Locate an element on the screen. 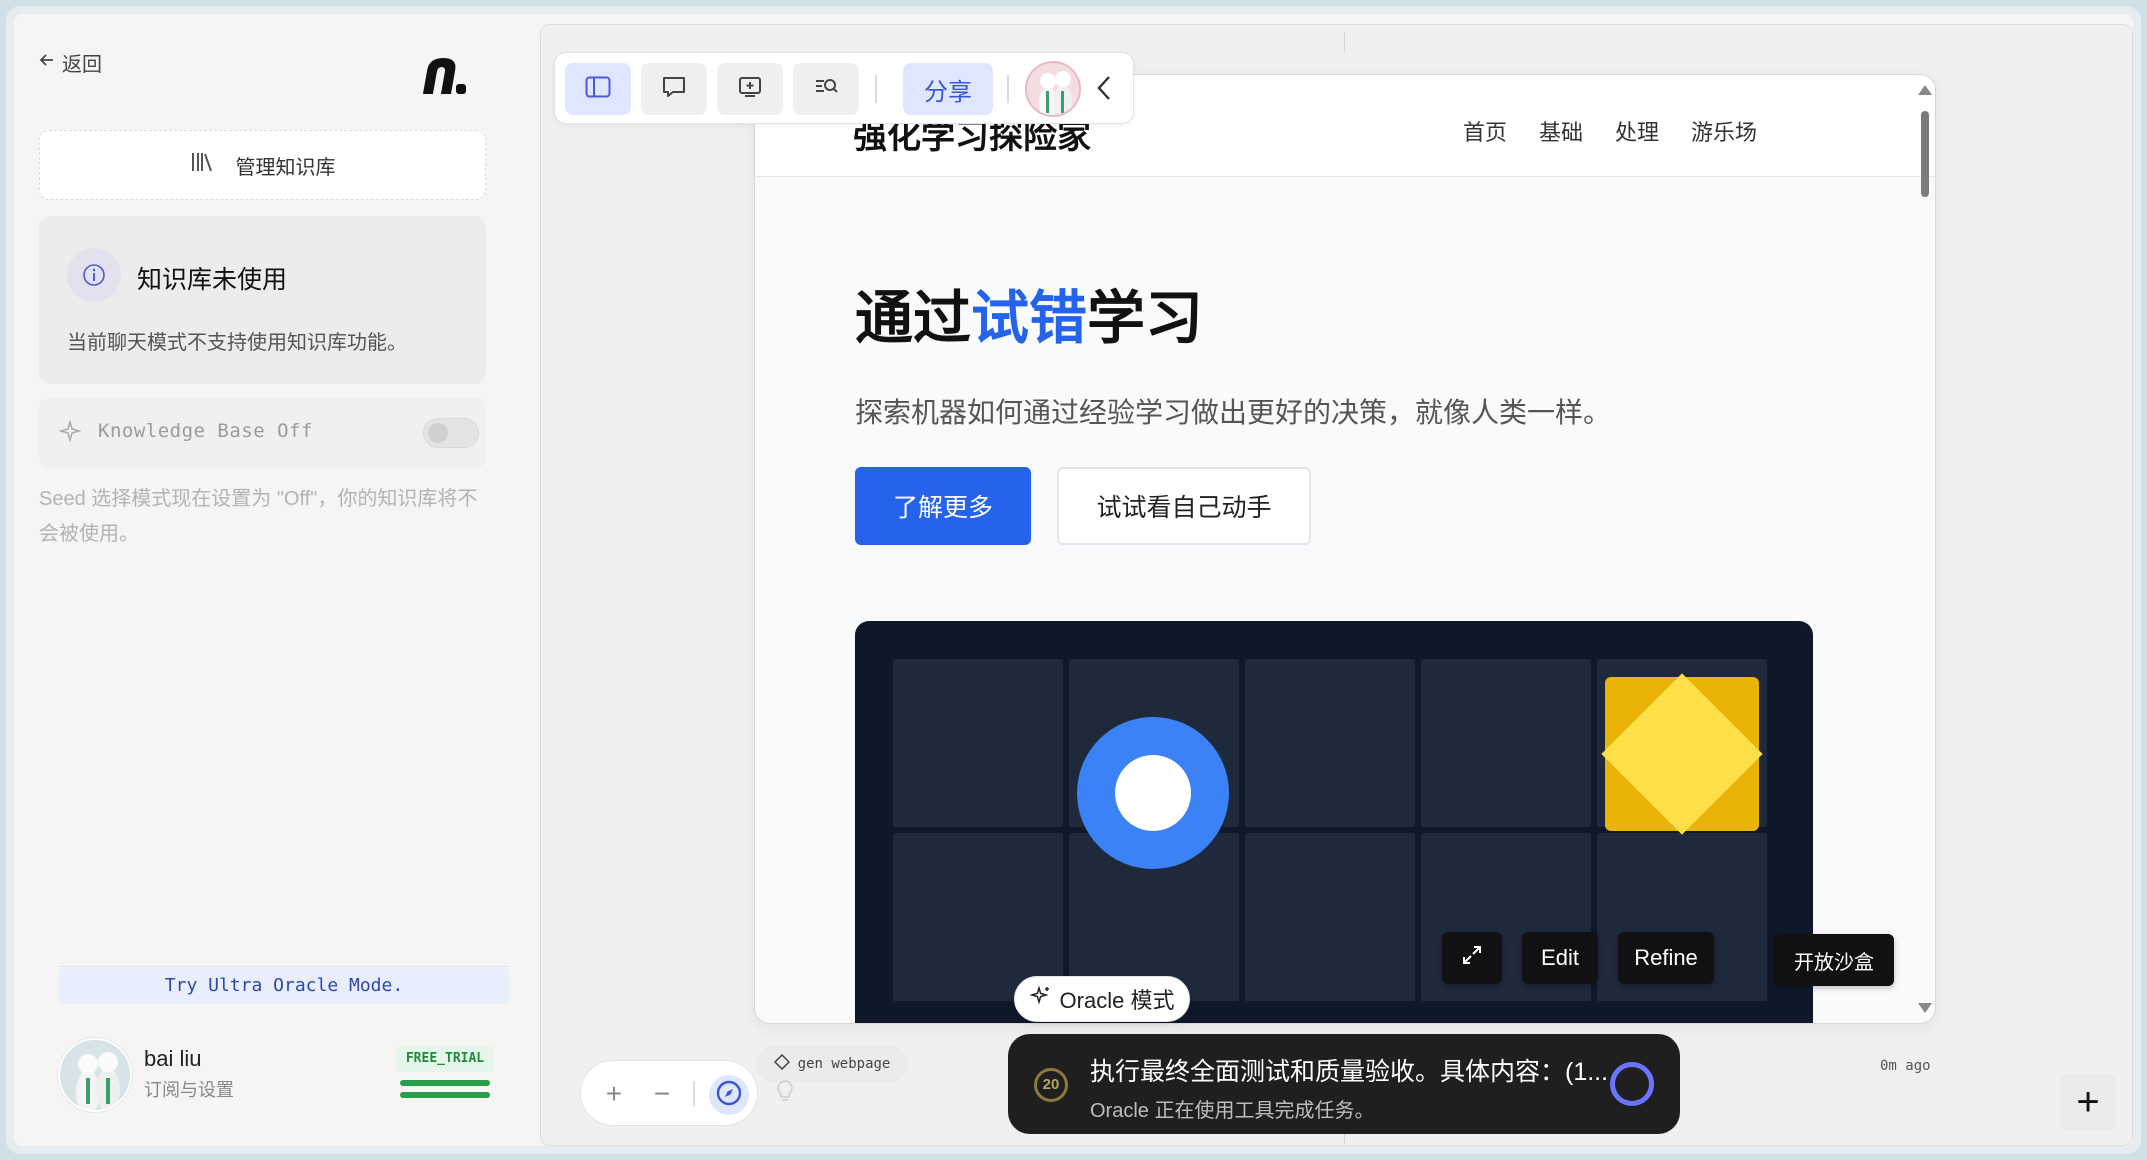 This screenshot has height=1160, width=2147. compass-icon is located at coordinates (729, 1095).